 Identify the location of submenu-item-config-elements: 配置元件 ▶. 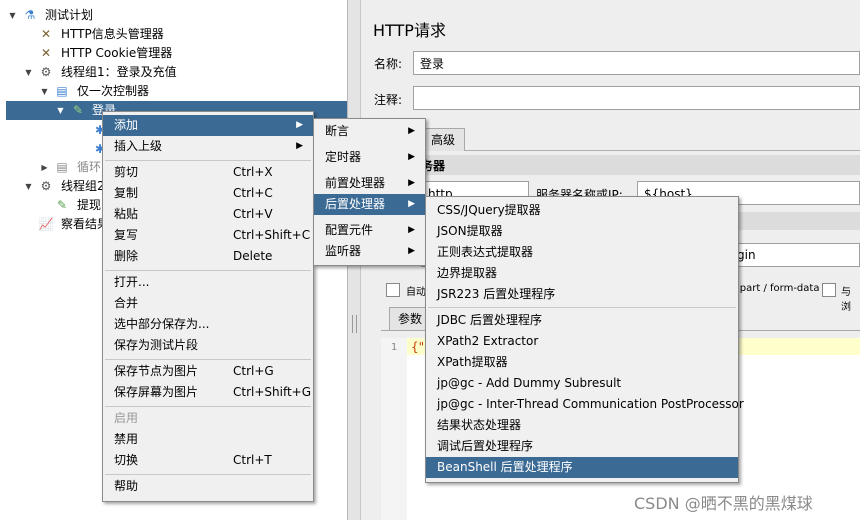
(369, 230).